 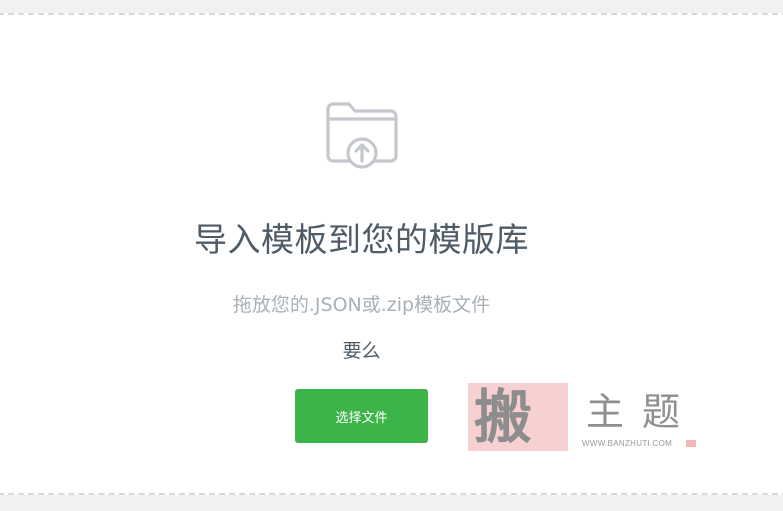 What do you see at coordinates (642, 412) in the screenshot?
I see `watermark-chars: 主题` at bounding box center [642, 412].